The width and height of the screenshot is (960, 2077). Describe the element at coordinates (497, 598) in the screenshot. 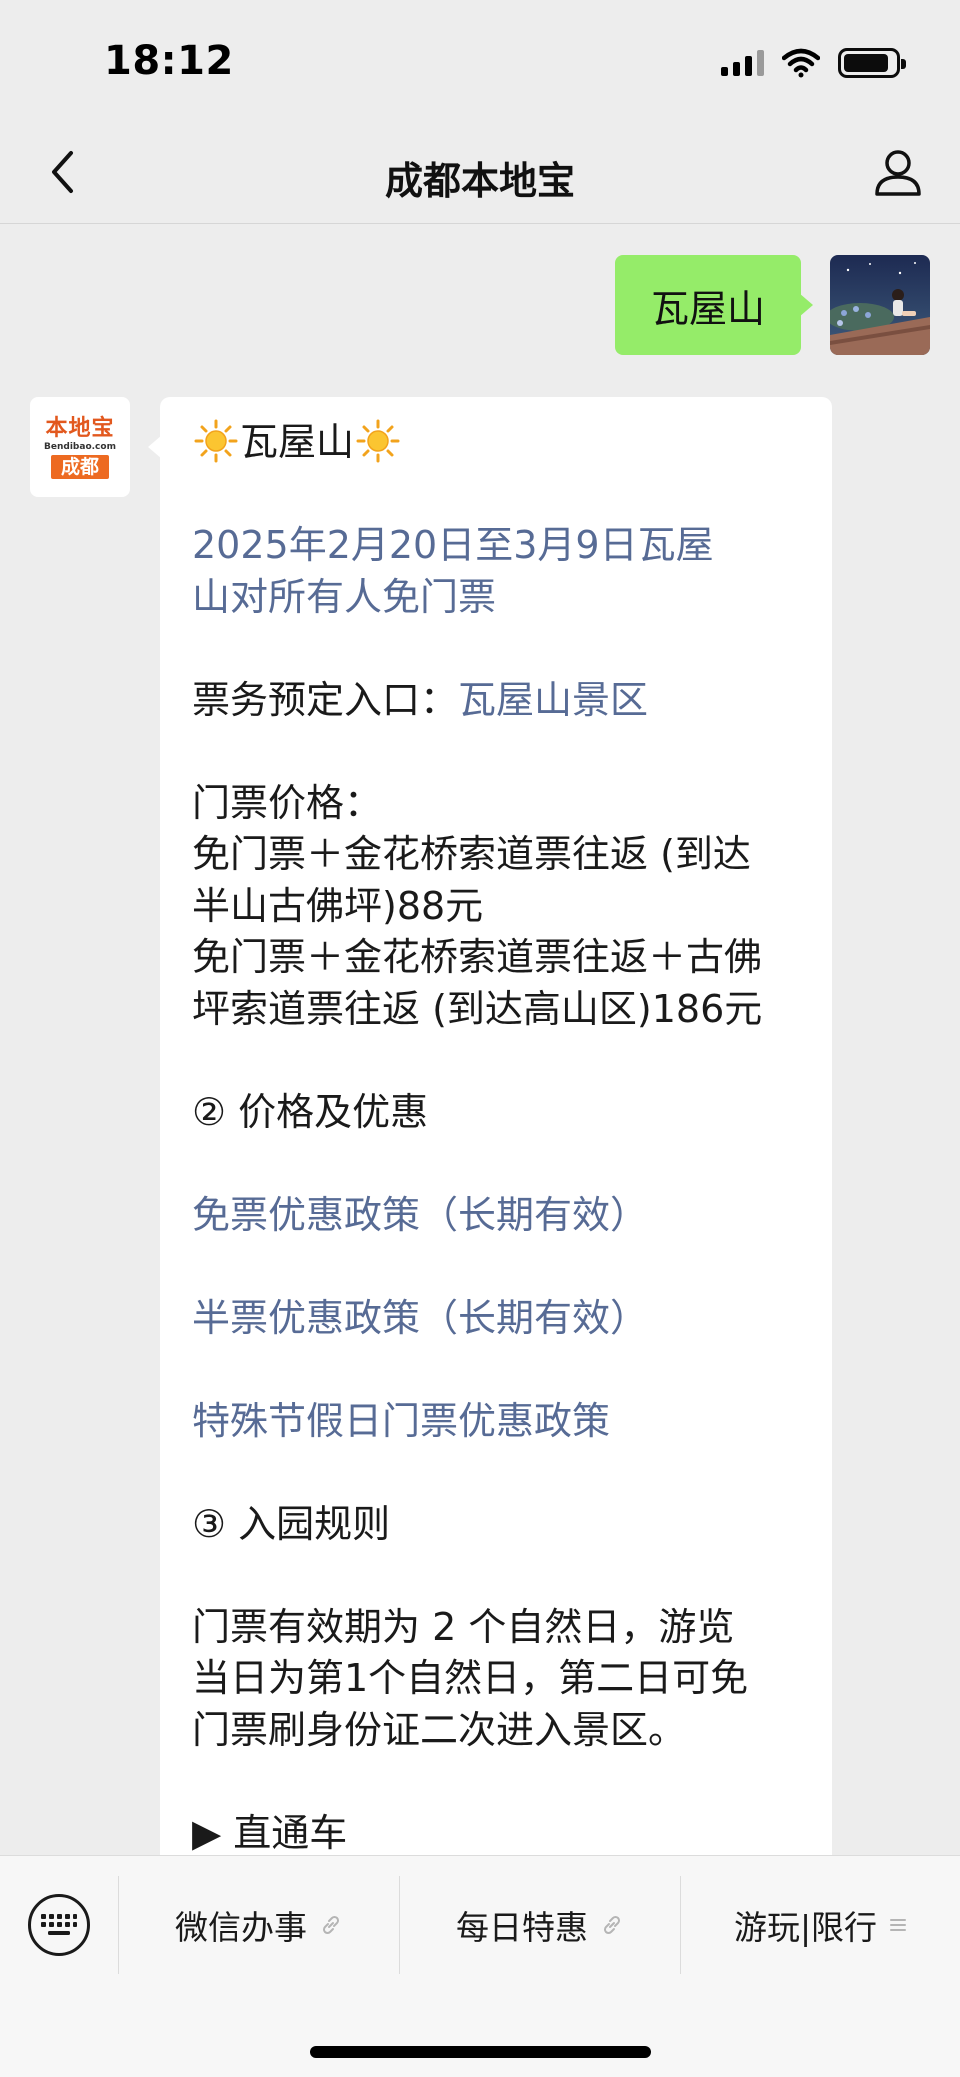

I see `headline-link-line: 山对所有人免门票` at that location.